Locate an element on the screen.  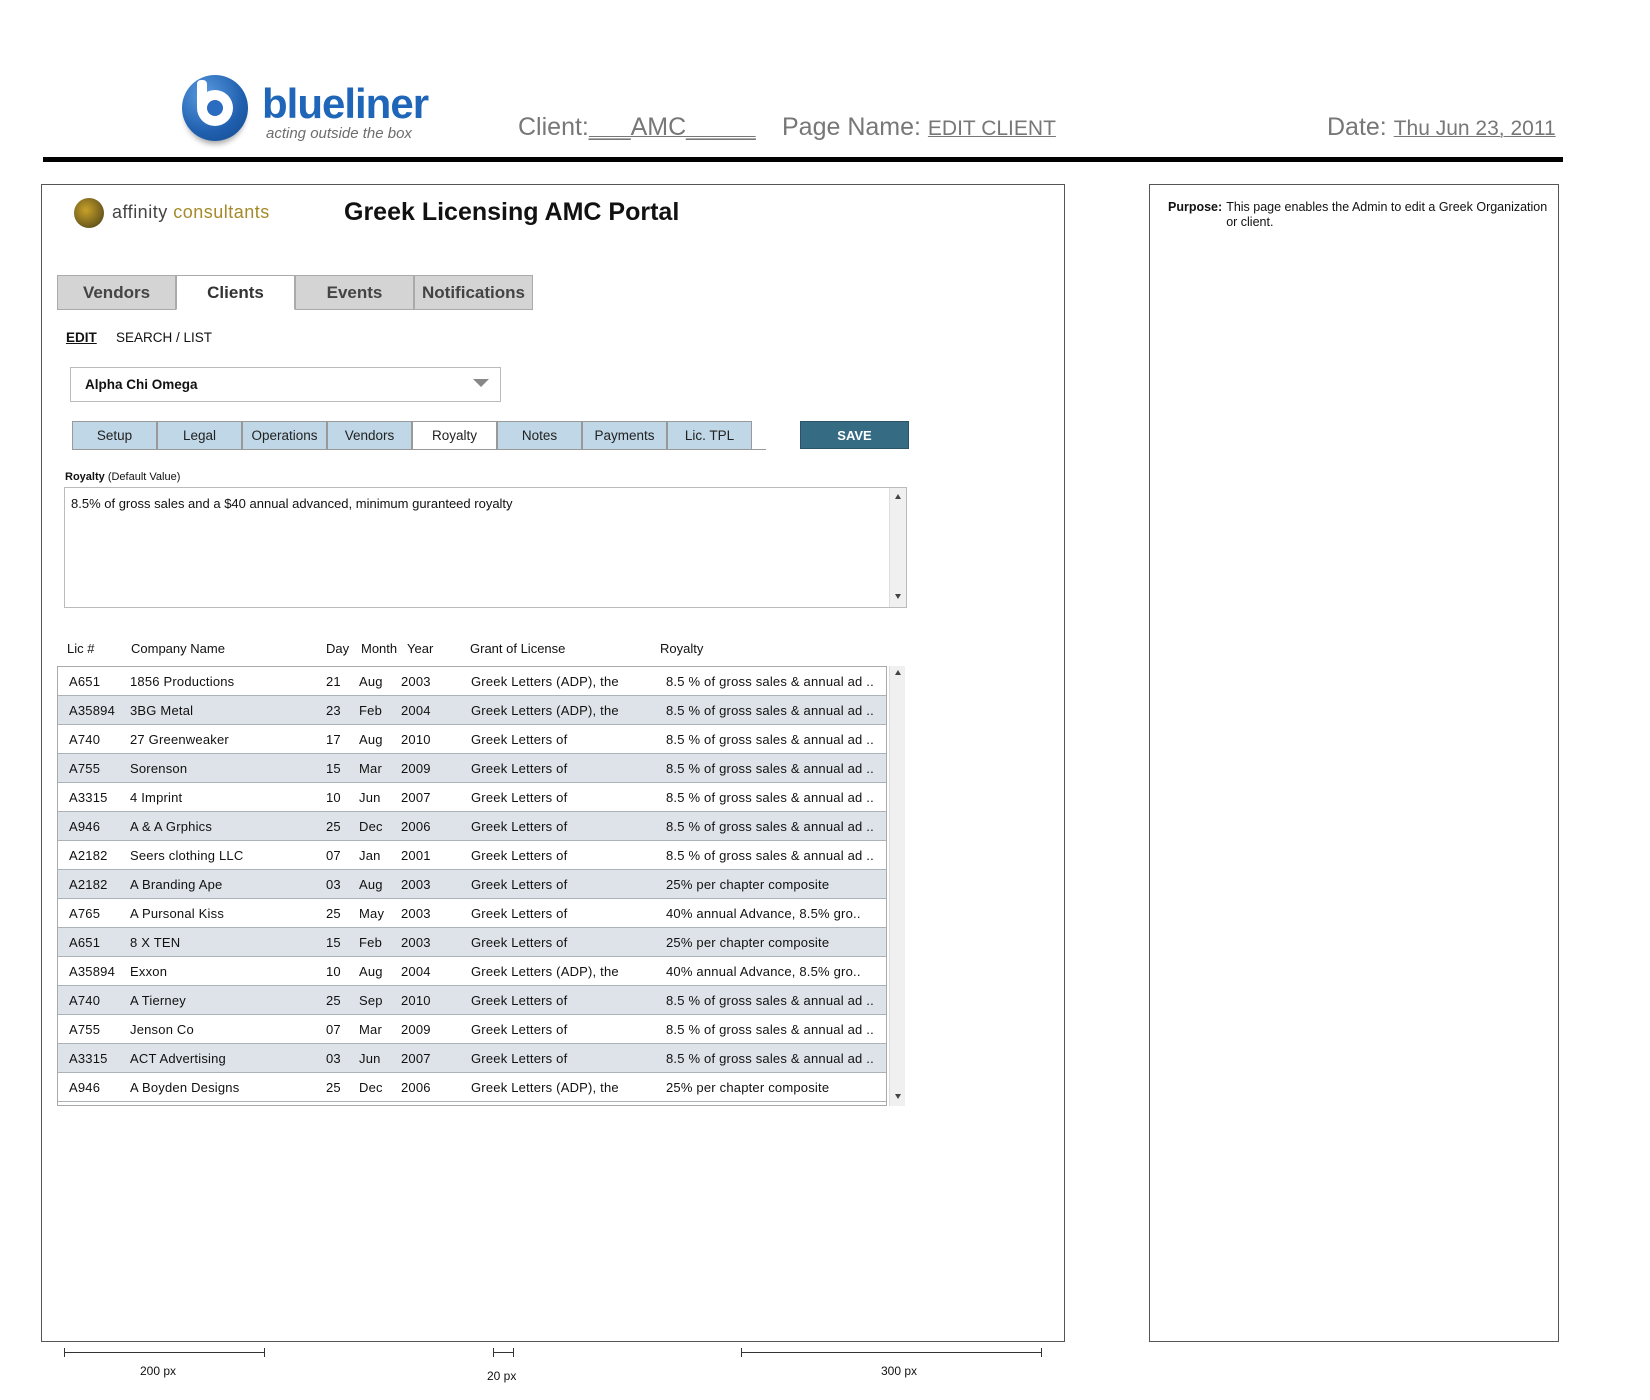
cell-day: 25 is located at coordinates (333, 1087).